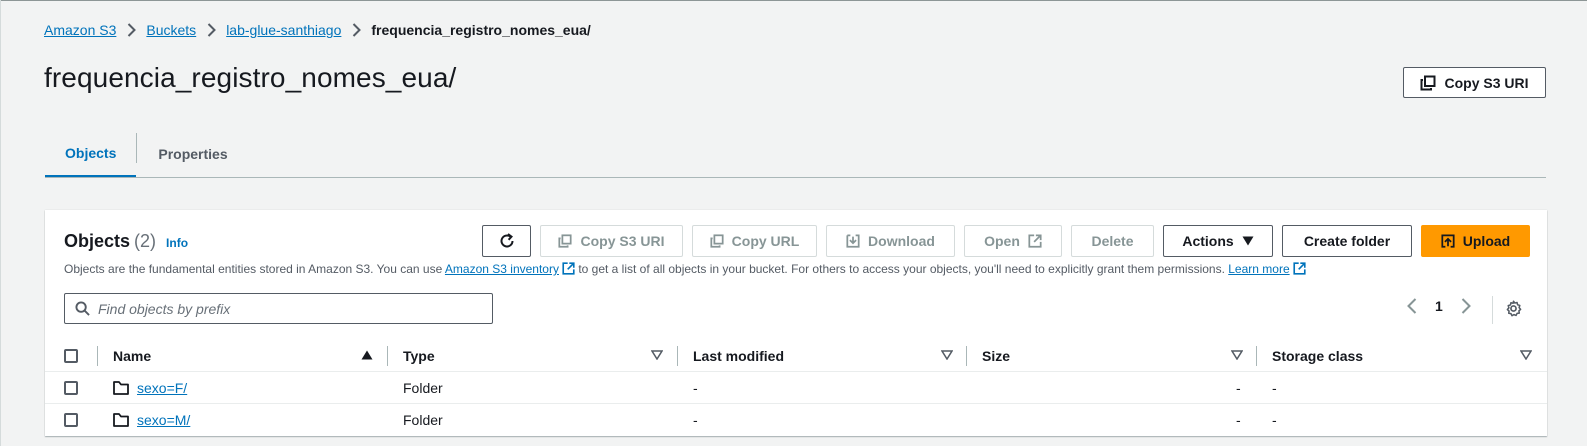 Image resolution: width=1587 pixels, height=446 pixels. I want to click on sort-ascending-icon, so click(367, 355).